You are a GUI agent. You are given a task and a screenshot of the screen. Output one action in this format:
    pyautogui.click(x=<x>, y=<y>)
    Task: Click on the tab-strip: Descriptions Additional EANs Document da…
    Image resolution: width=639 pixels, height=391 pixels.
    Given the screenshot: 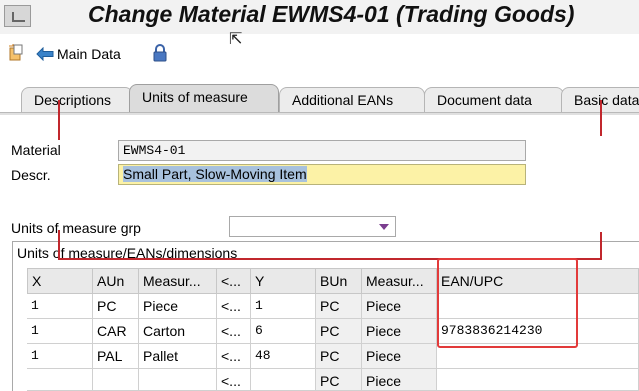 What is the action you would take?
    pyautogui.click(x=319, y=98)
    